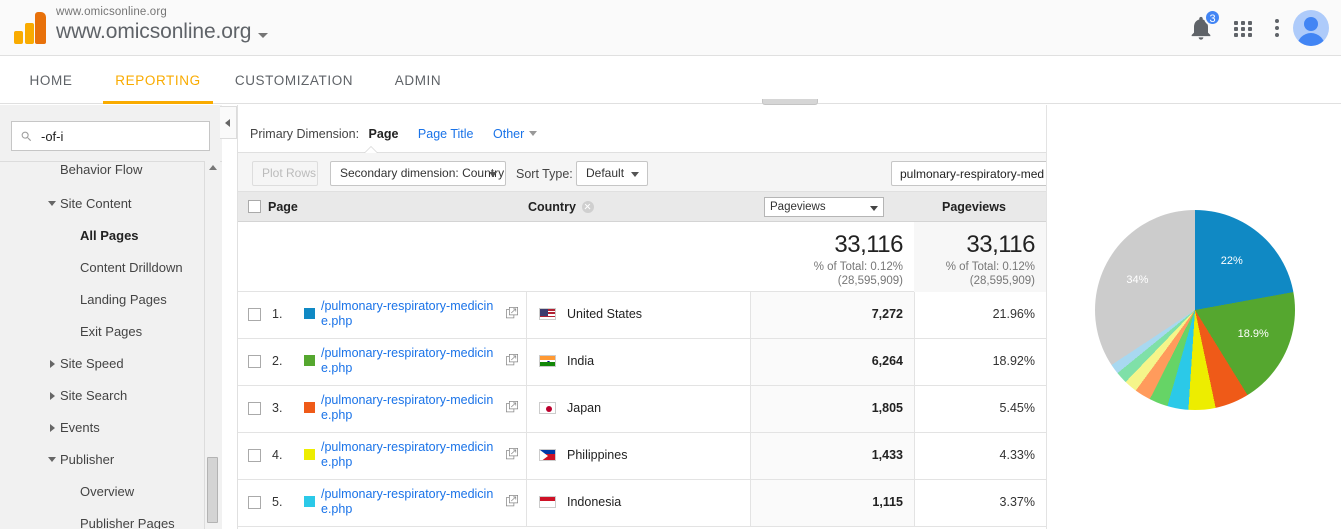  I want to click on google-analytics-logo-icon, so click(31, 28).